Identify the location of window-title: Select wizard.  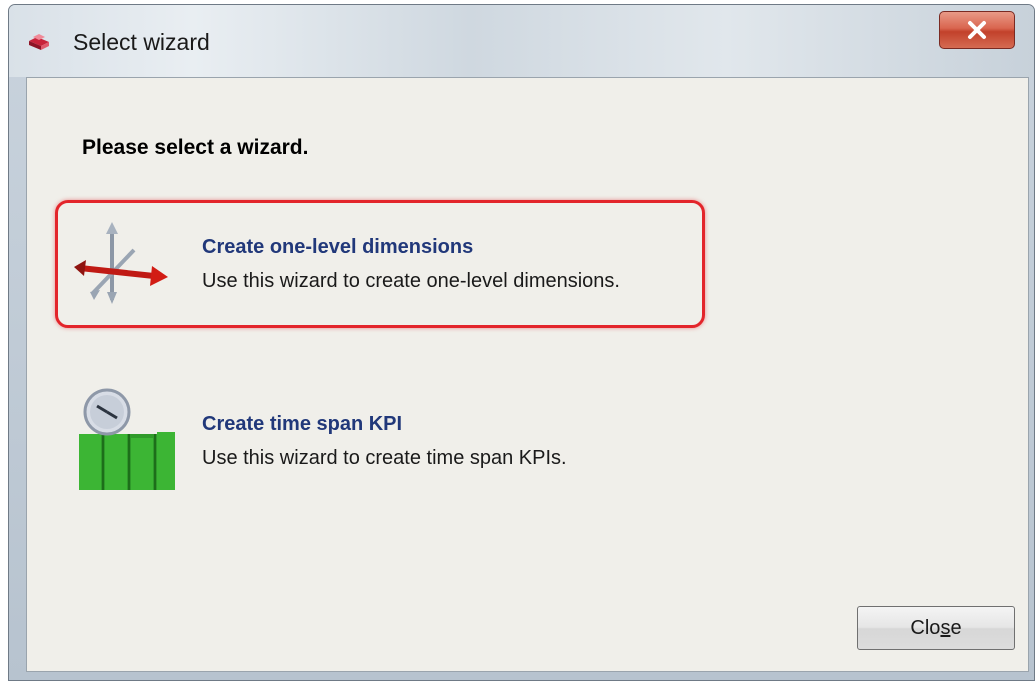
(141, 42).